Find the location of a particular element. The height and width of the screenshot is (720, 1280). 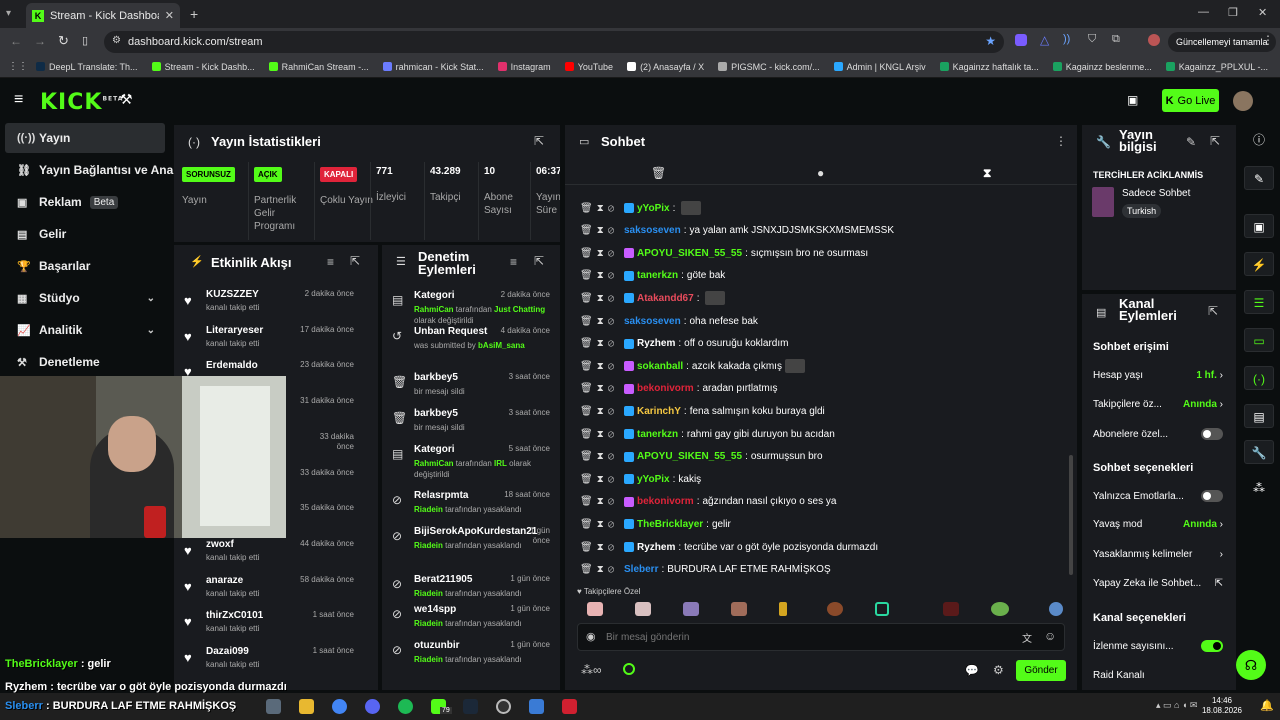

share-rail-icon: ⁂ is located at coordinates (1259, 488).